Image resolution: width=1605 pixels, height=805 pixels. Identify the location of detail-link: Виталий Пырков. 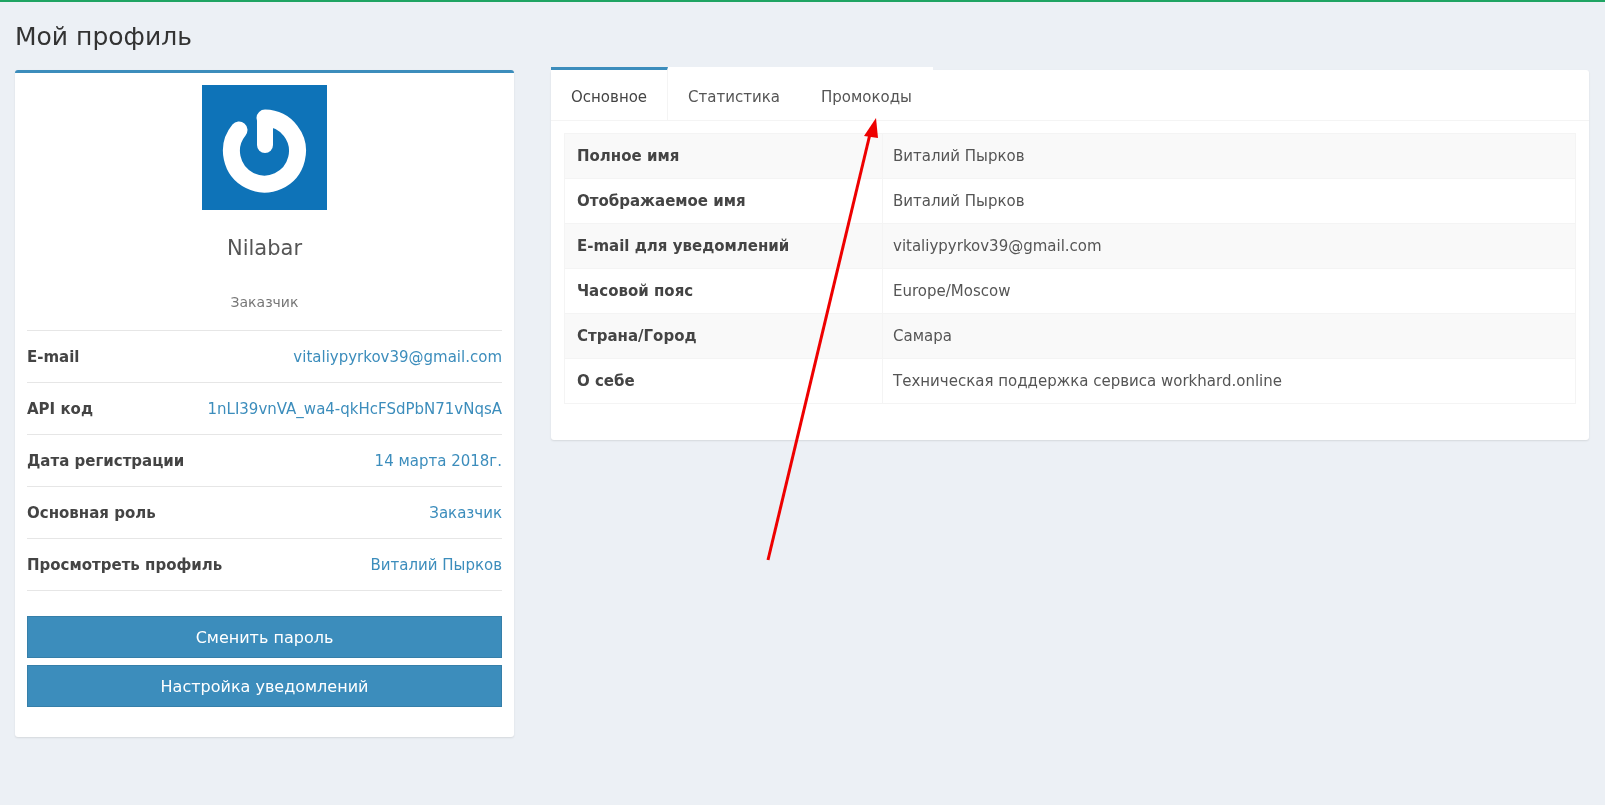
(436, 564).